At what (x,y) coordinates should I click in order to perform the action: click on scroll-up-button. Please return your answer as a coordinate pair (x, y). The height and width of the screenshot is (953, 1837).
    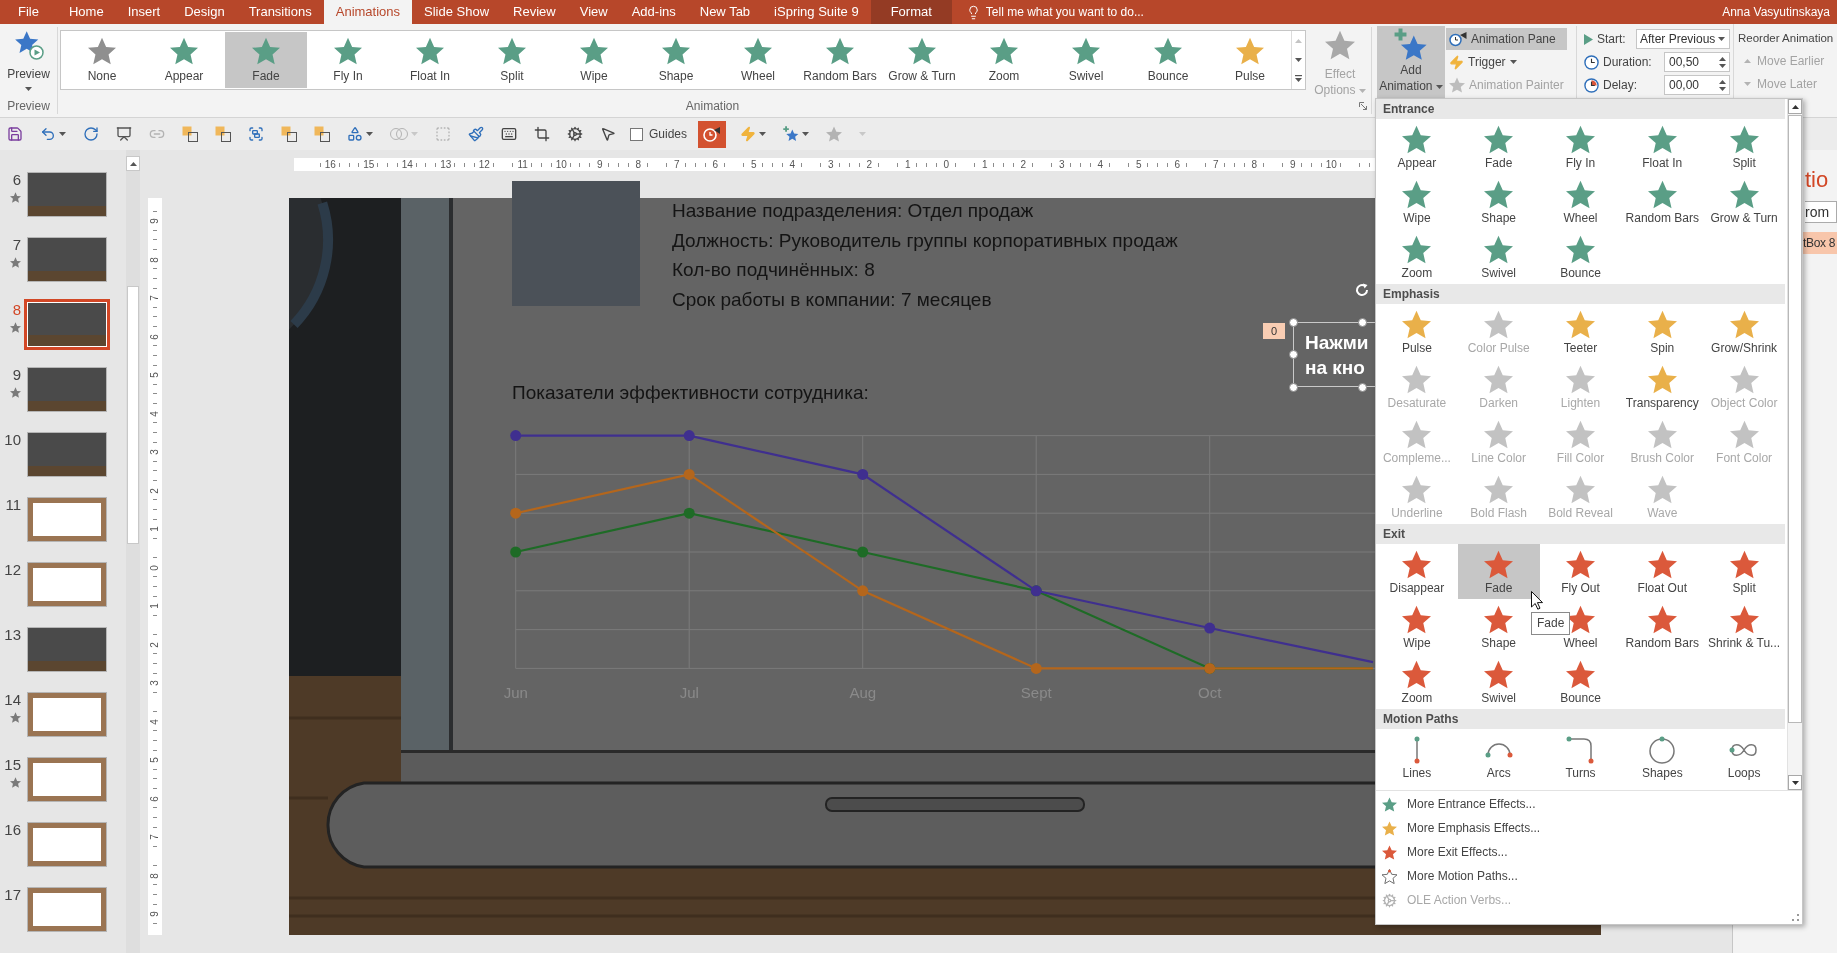
    Looking at the image, I should click on (133, 163).